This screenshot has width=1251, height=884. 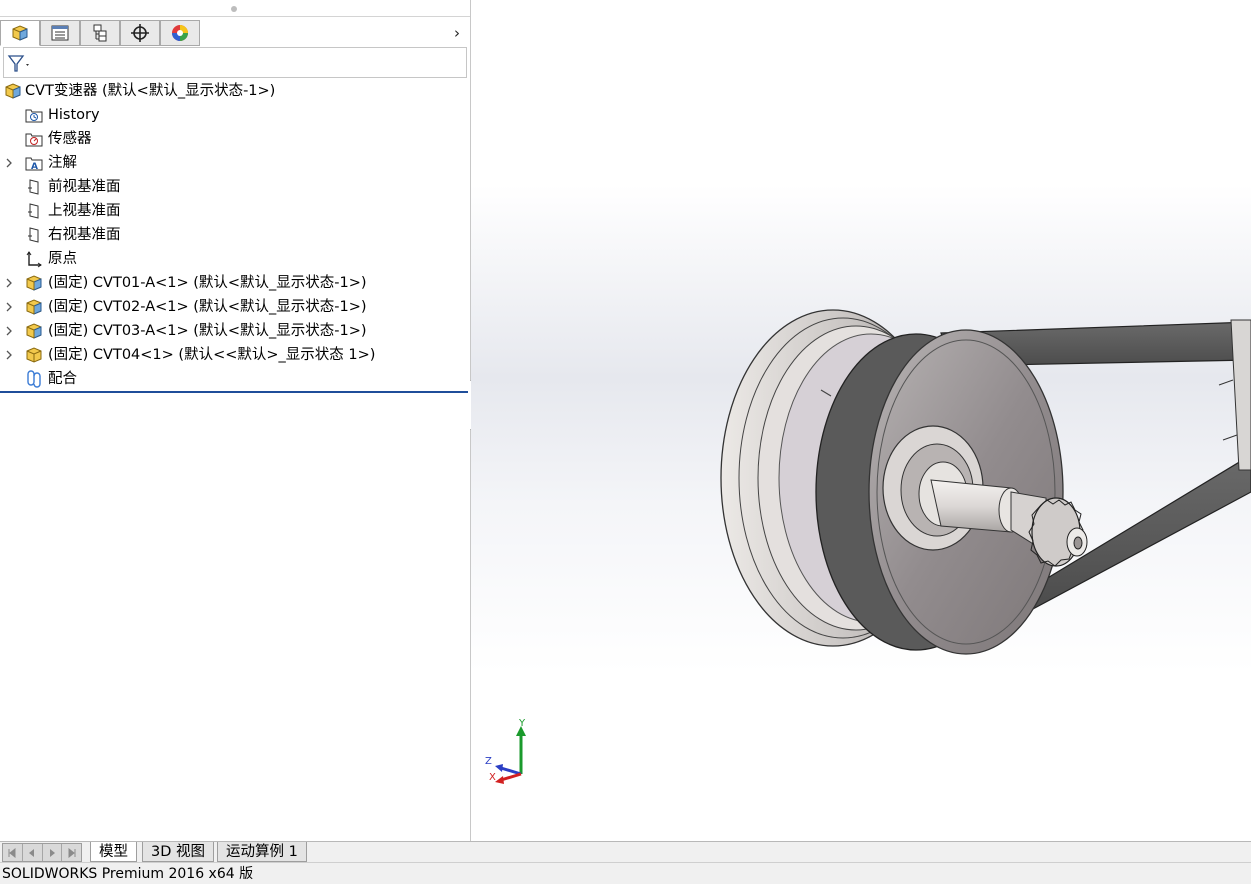 What do you see at coordinates (235, 163) in the screenshot?
I see `tree-item-annotations: A 注解` at bounding box center [235, 163].